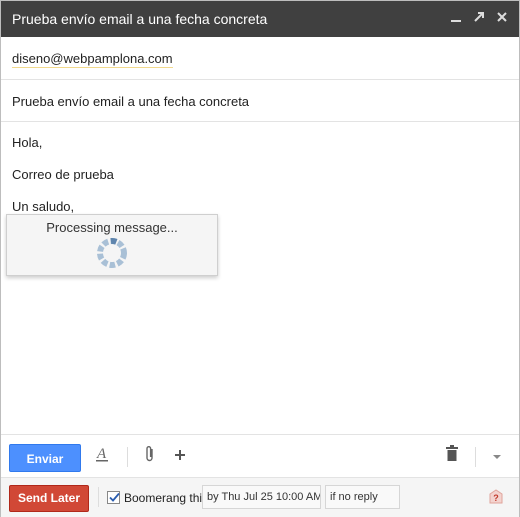 This screenshot has height=517, width=520. What do you see at coordinates (166, 498) in the screenshot?
I see `boomerang-label: Boomerang this` at bounding box center [166, 498].